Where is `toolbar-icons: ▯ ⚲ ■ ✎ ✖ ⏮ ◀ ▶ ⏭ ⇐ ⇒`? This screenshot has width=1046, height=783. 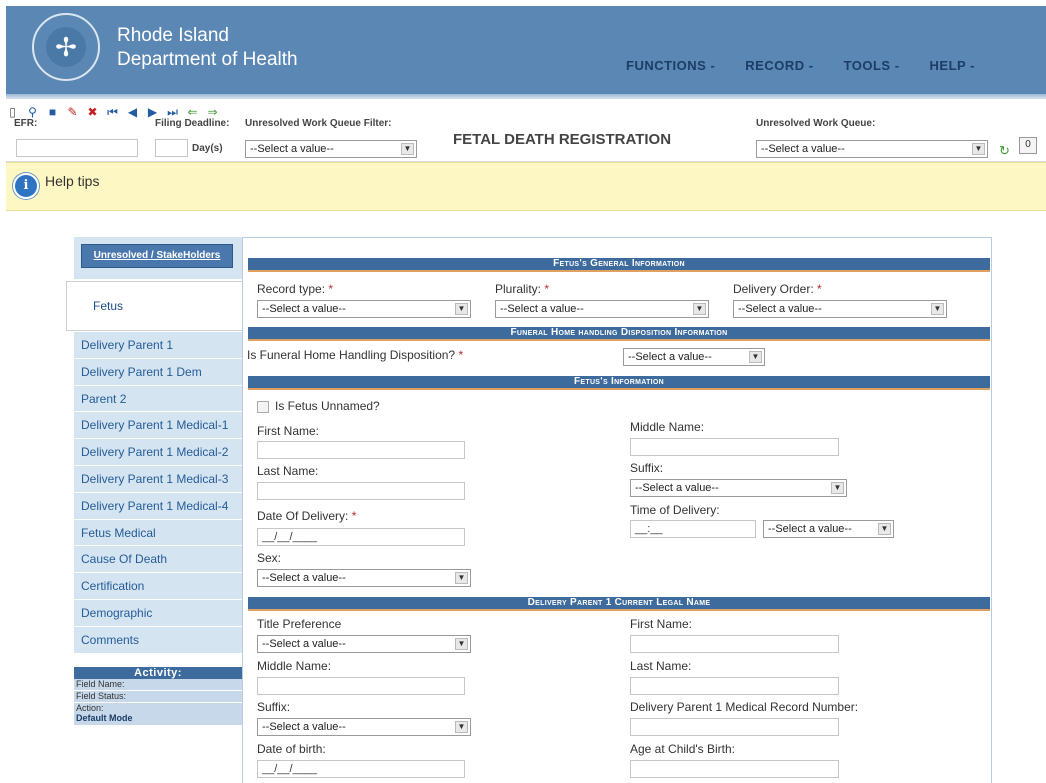
toolbar-icons: ▯ ⚲ ■ ✎ ✖ ⏮ ◀ ▶ ⏭ ⇐ ⇒ is located at coordinates (112, 112).